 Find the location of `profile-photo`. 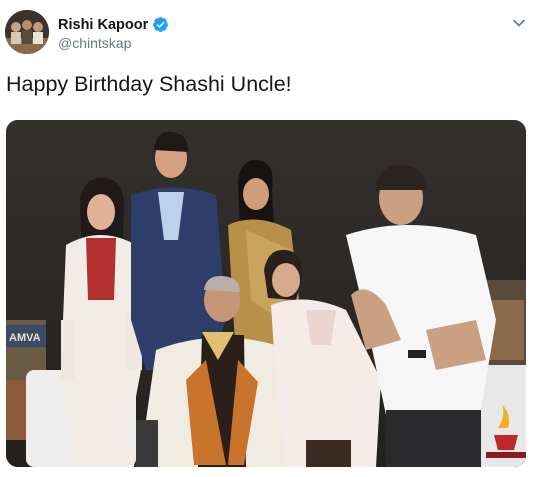

profile-photo is located at coordinates (27, 32).